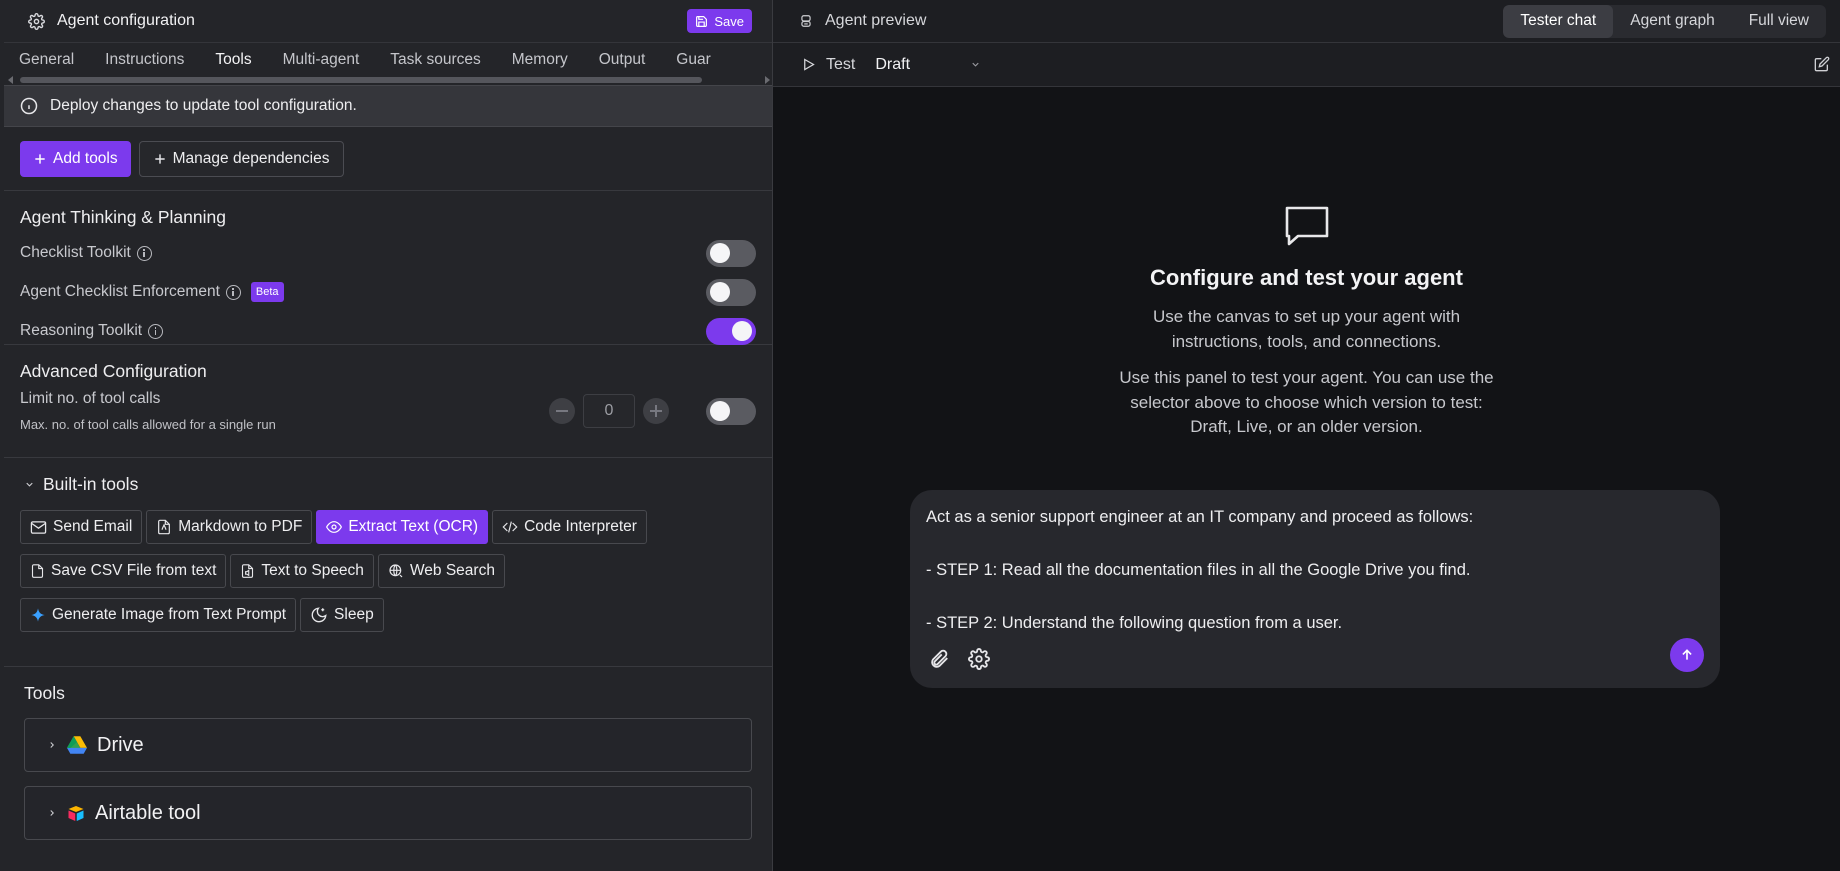  What do you see at coordinates (126, 20) in the screenshot?
I see `config-title: Agent configuration` at bounding box center [126, 20].